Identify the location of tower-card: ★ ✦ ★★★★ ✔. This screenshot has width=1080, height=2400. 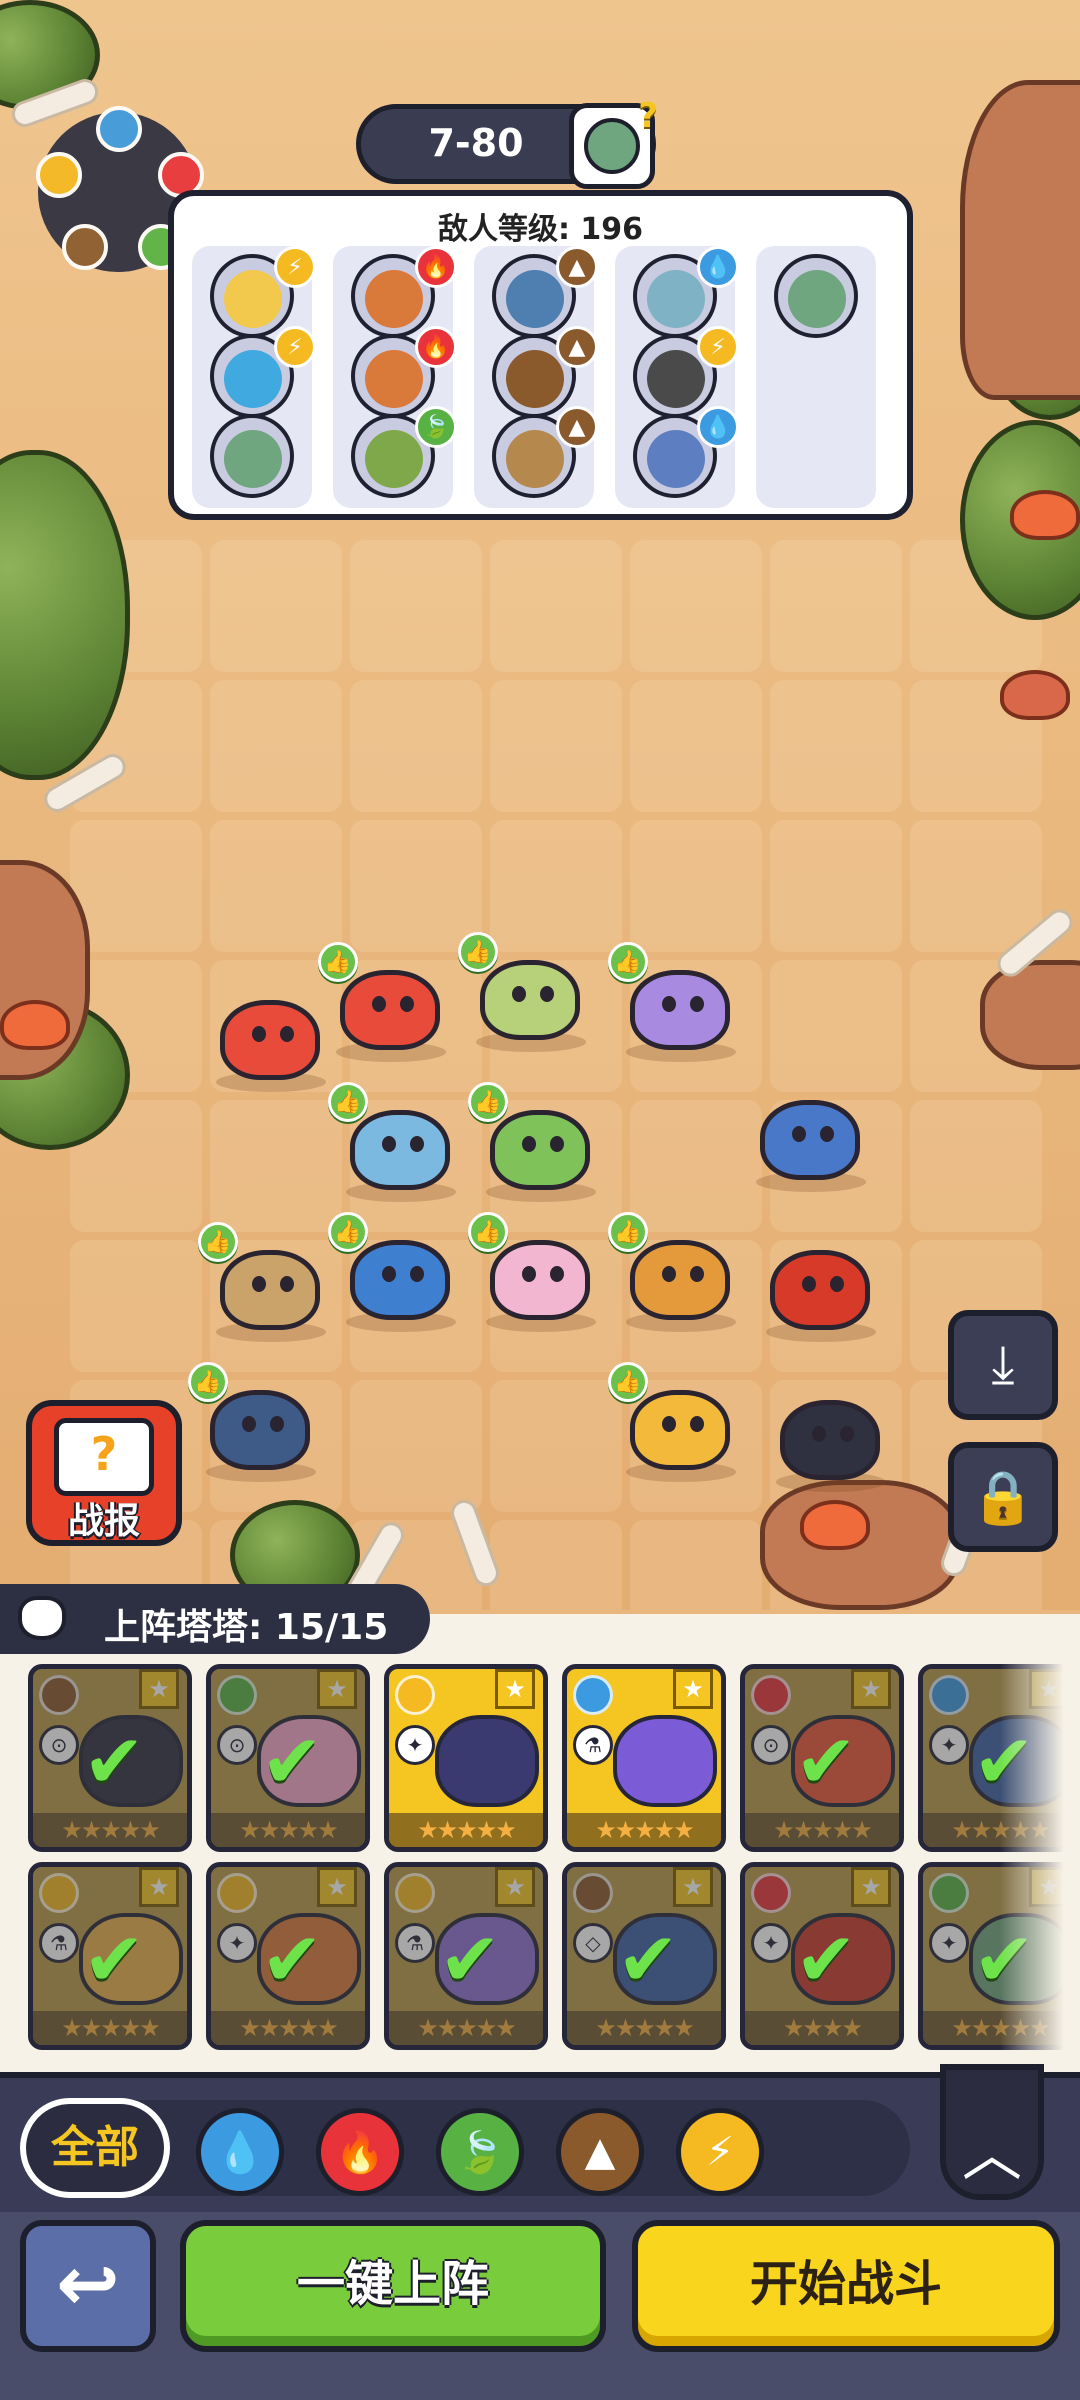
(822, 1956).